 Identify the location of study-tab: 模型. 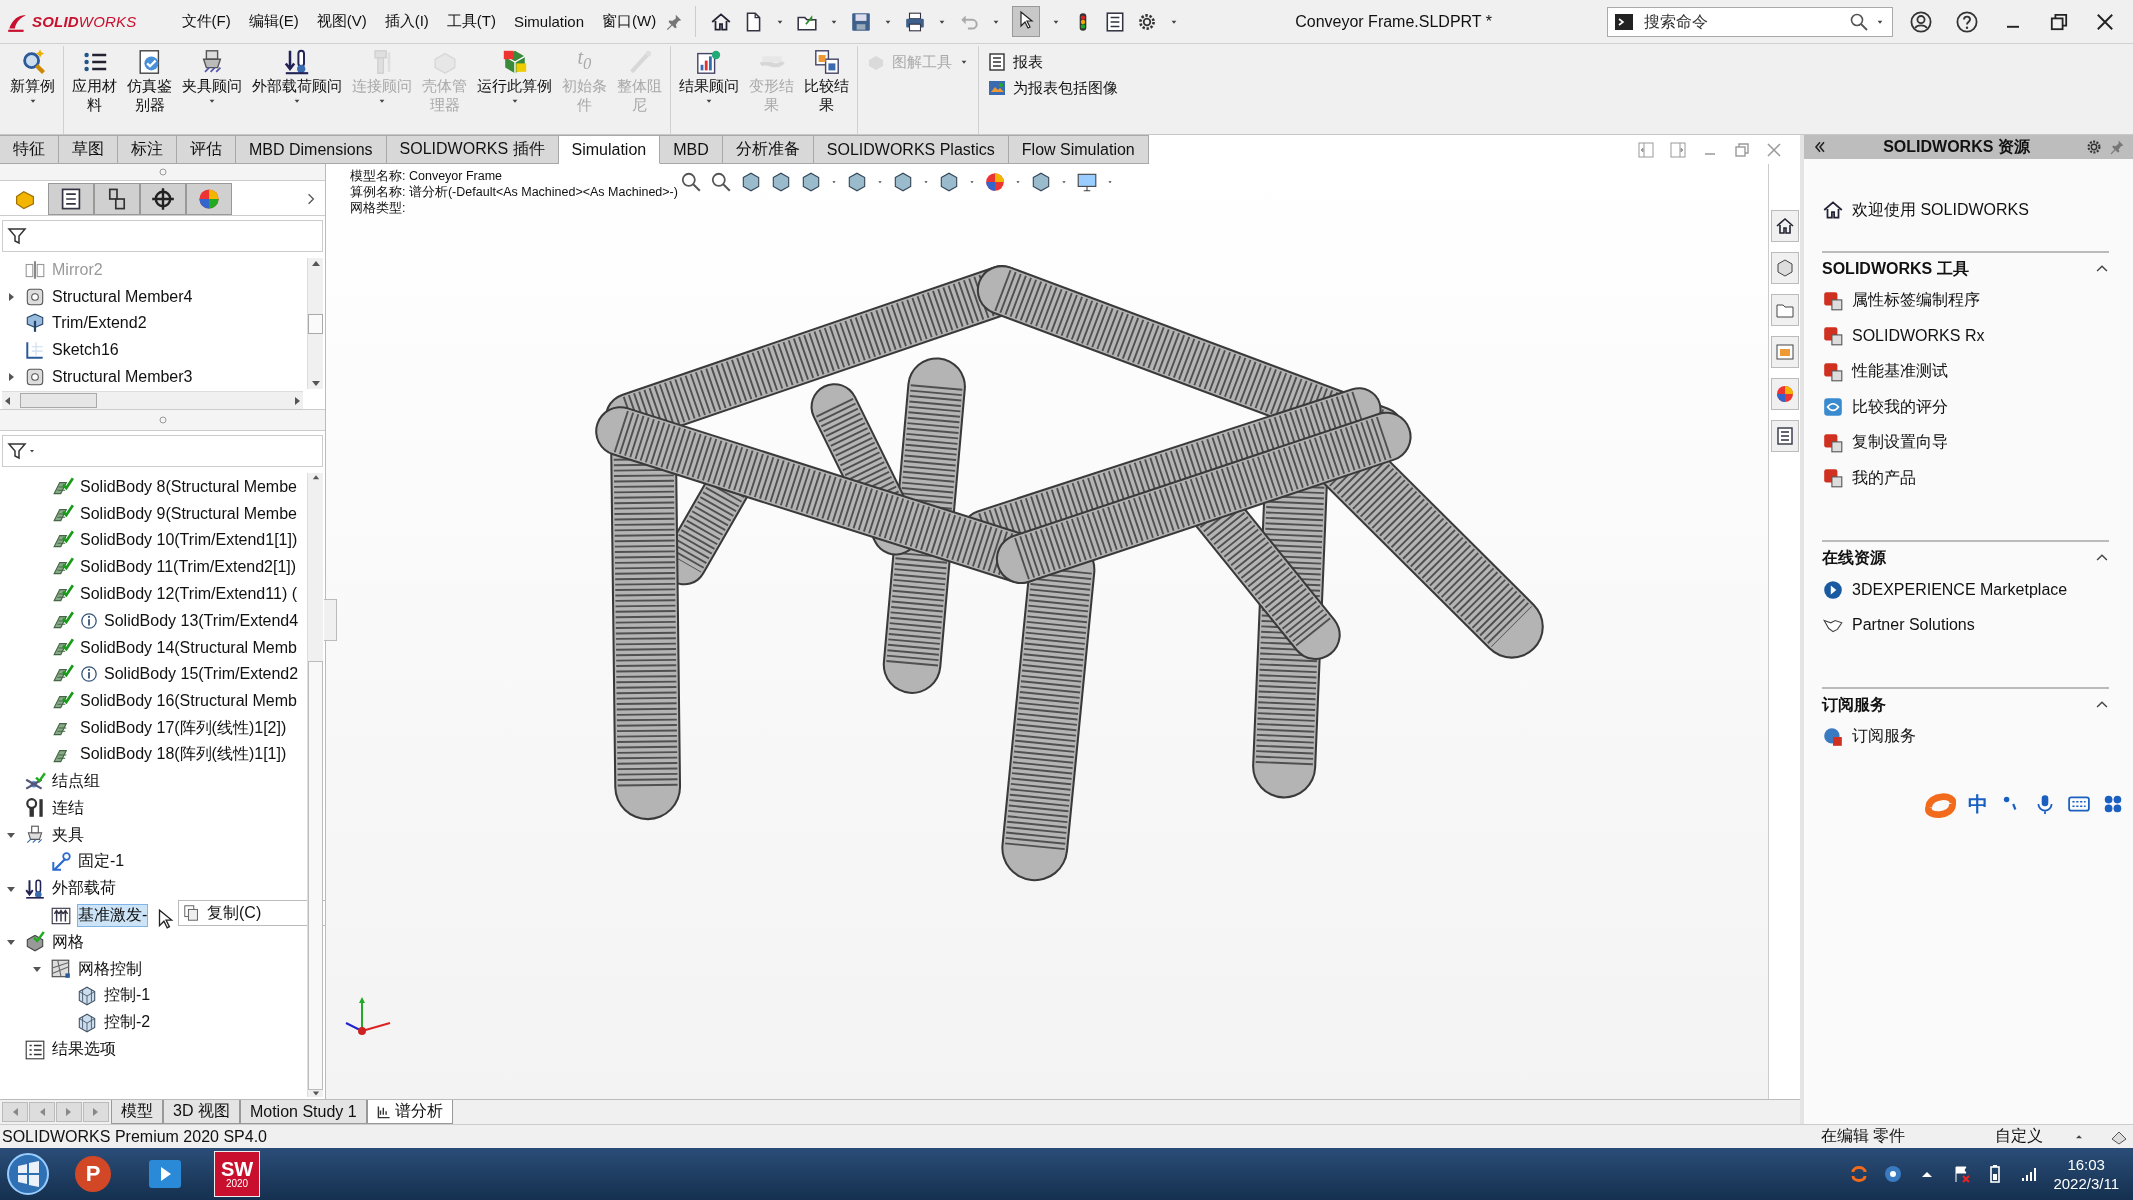
(137, 1112).